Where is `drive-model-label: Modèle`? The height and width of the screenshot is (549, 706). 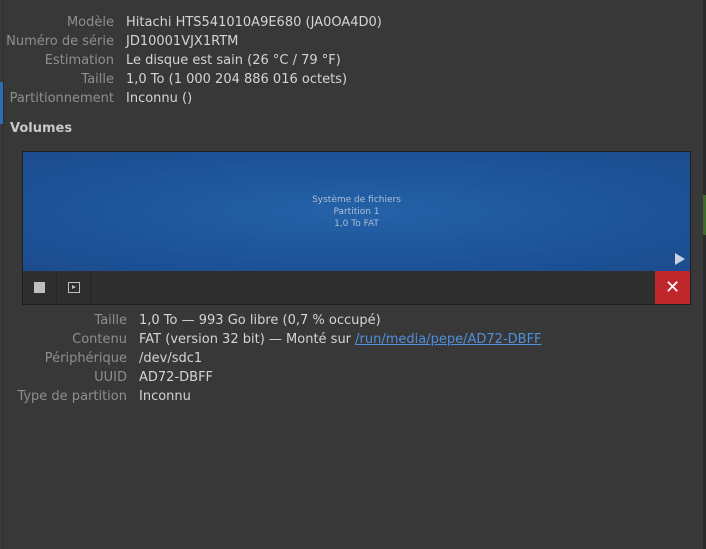
drive-model-label: Modèle is located at coordinates (90, 22).